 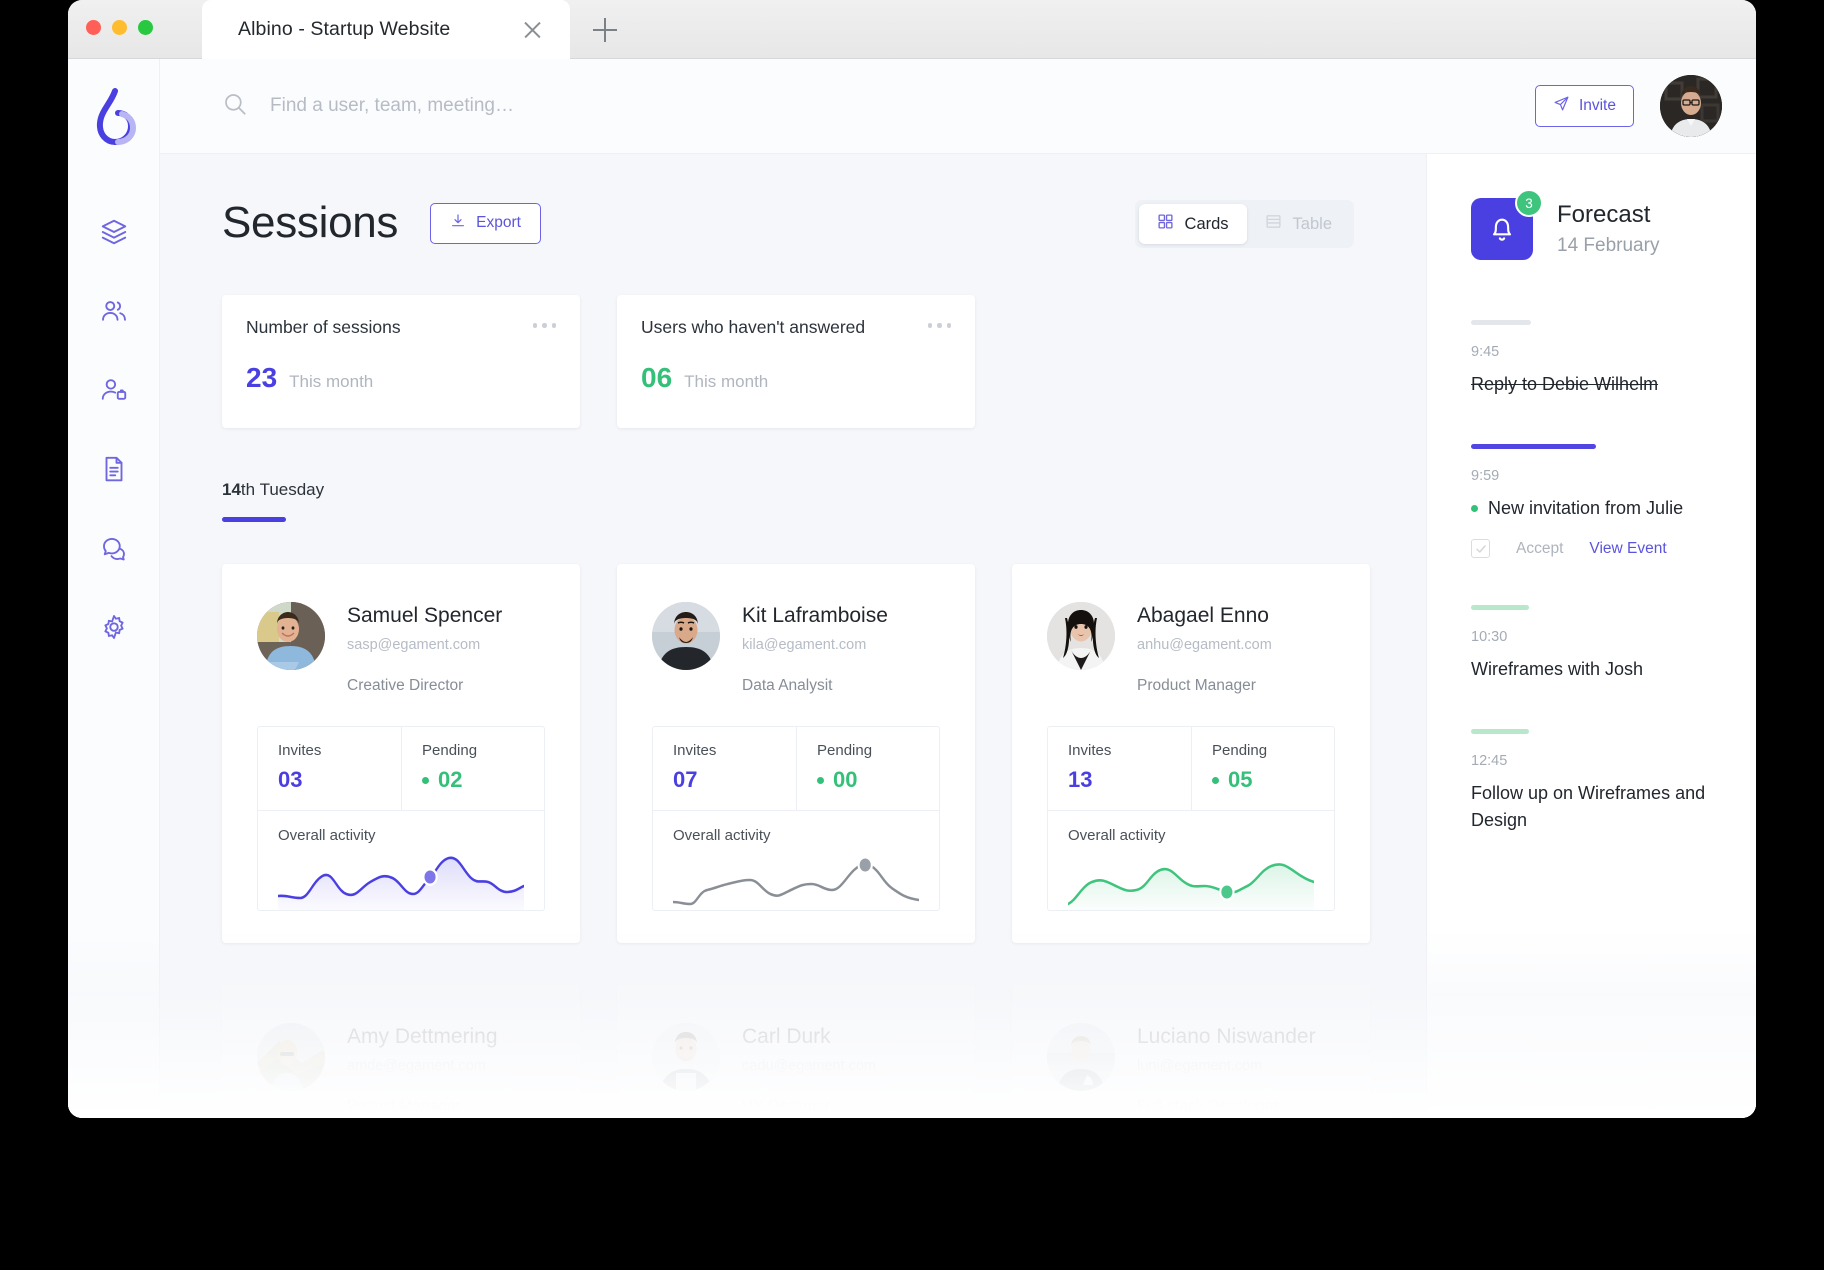 I want to click on timeline-bar, so click(x=1533, y=447).